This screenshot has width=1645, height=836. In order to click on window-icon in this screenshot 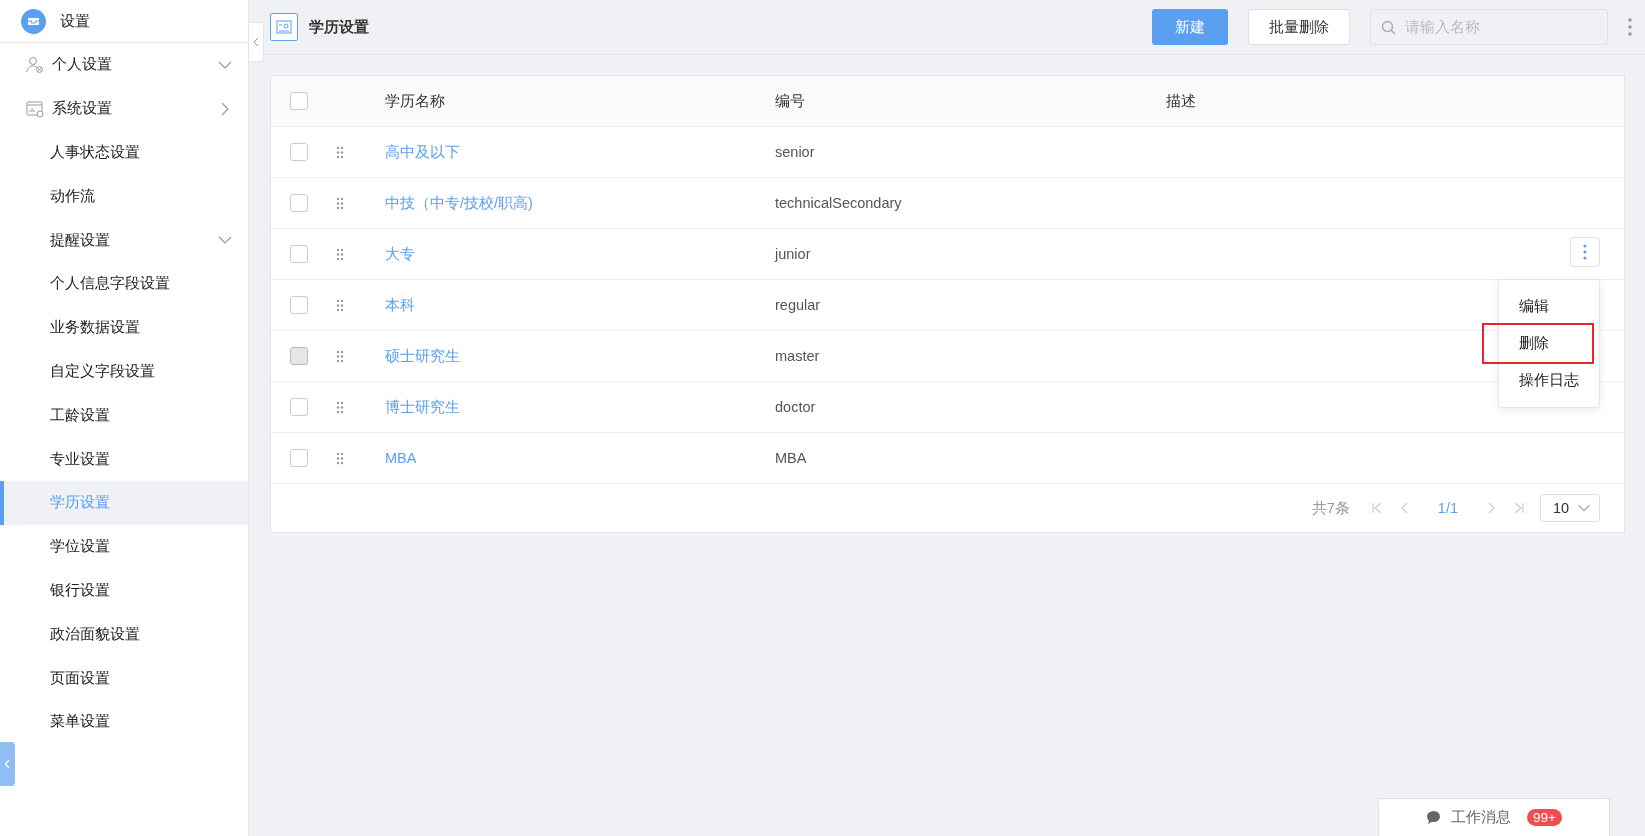, I will do `click(35, 108)`.